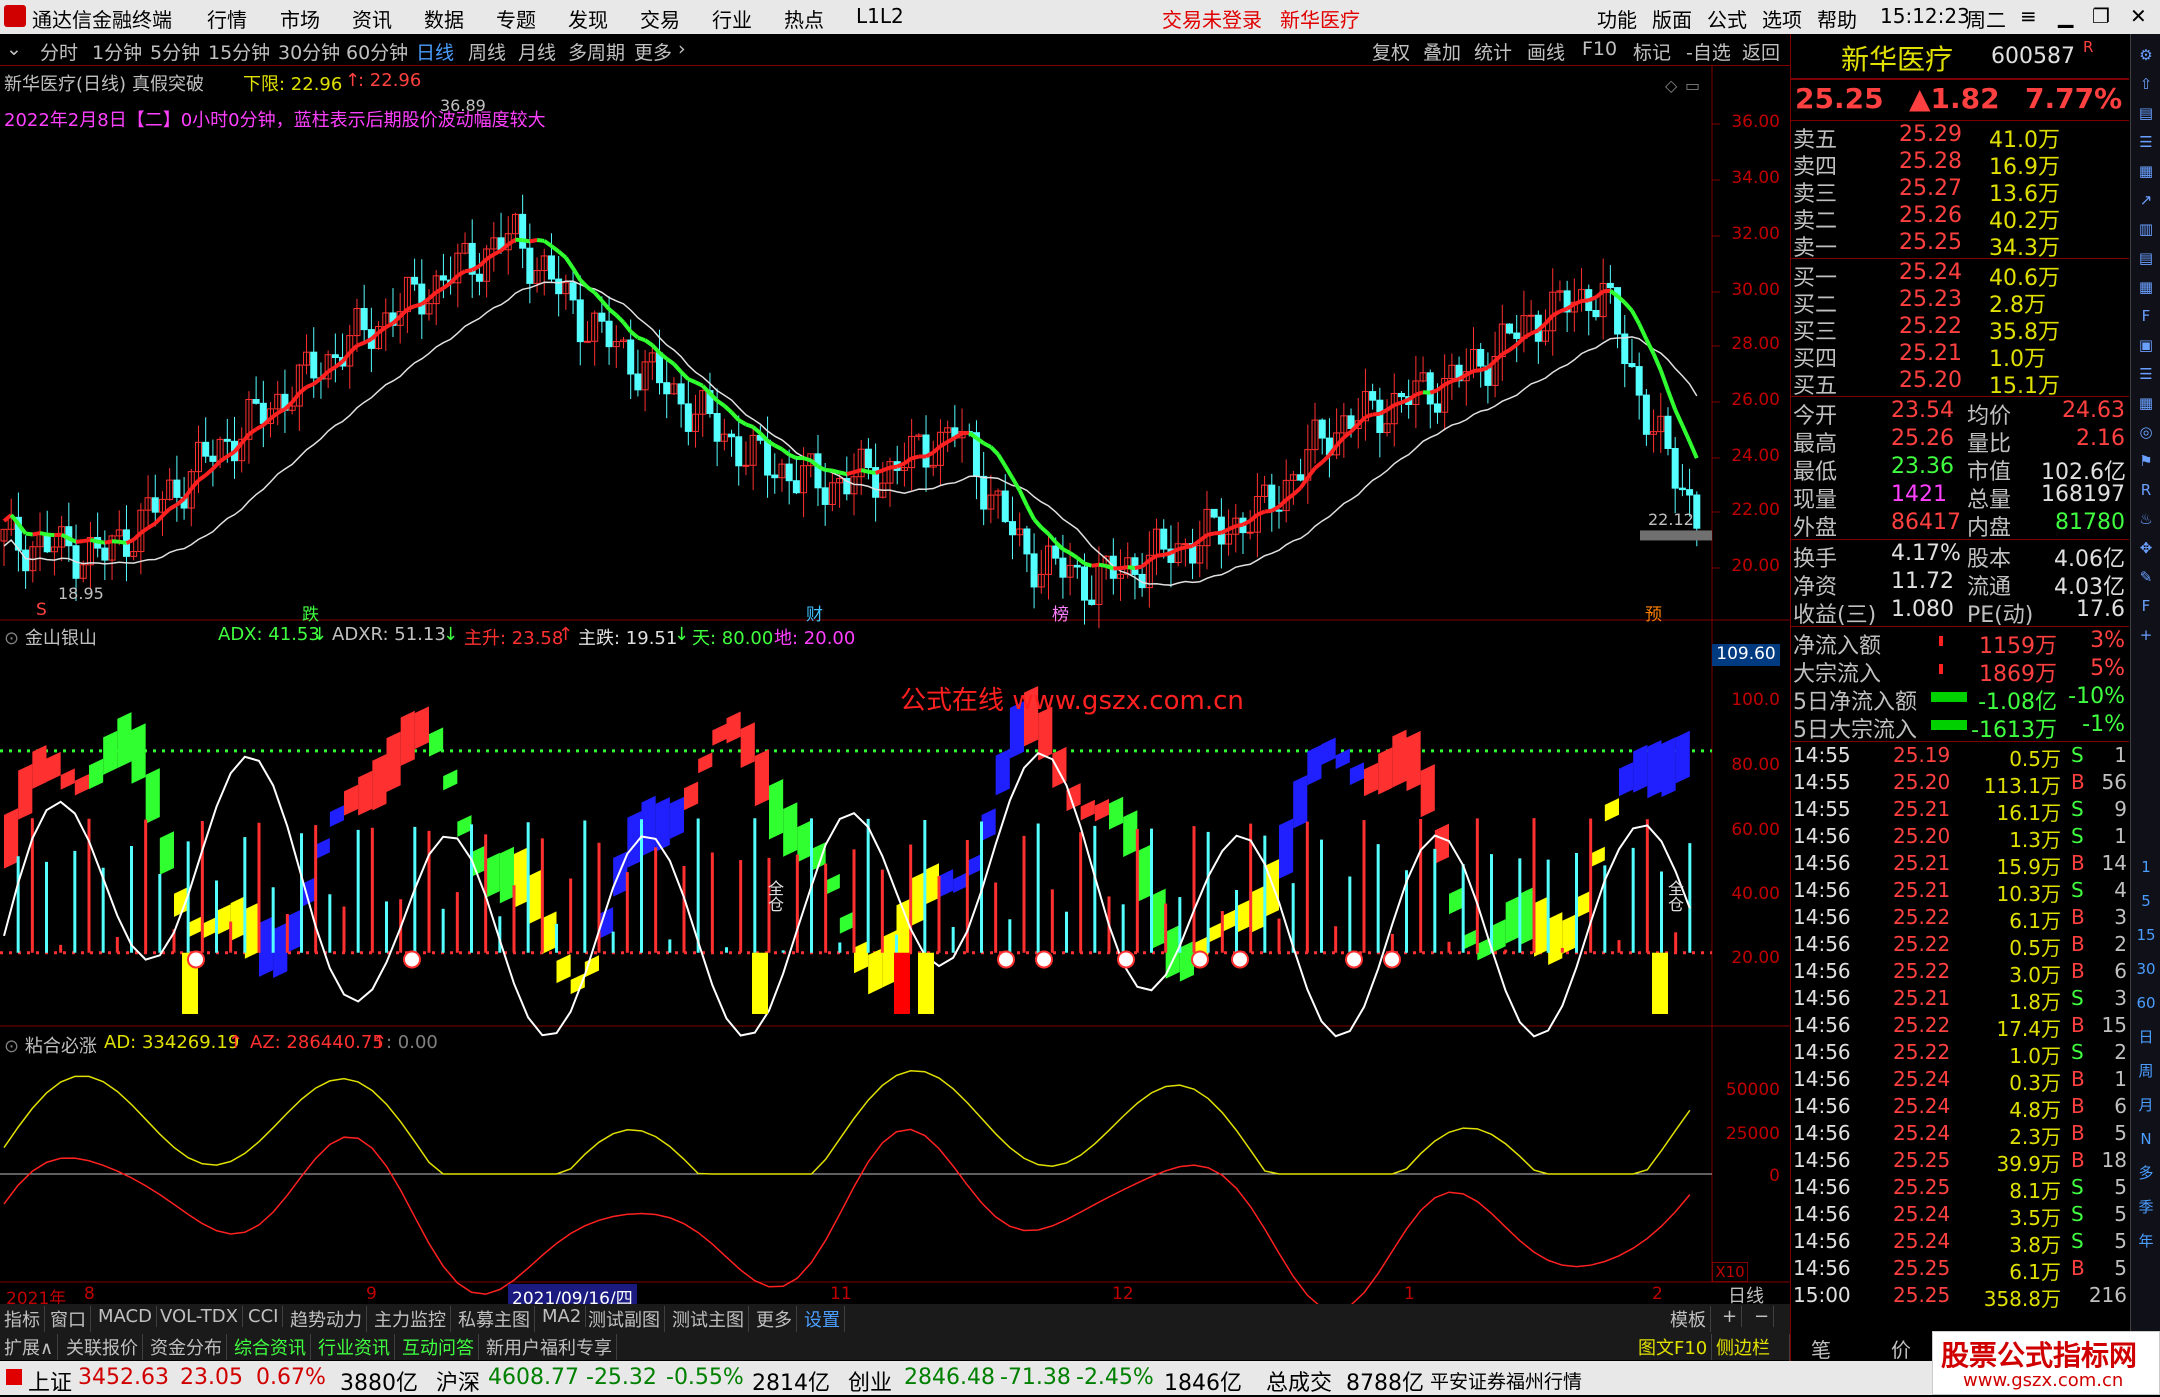 This screenshot has height=1397, width=2160. What do you see at coordinates (377, 51) in the screenshot?
I see `period-60min: 60分钟` at bounding box center [377, 51].